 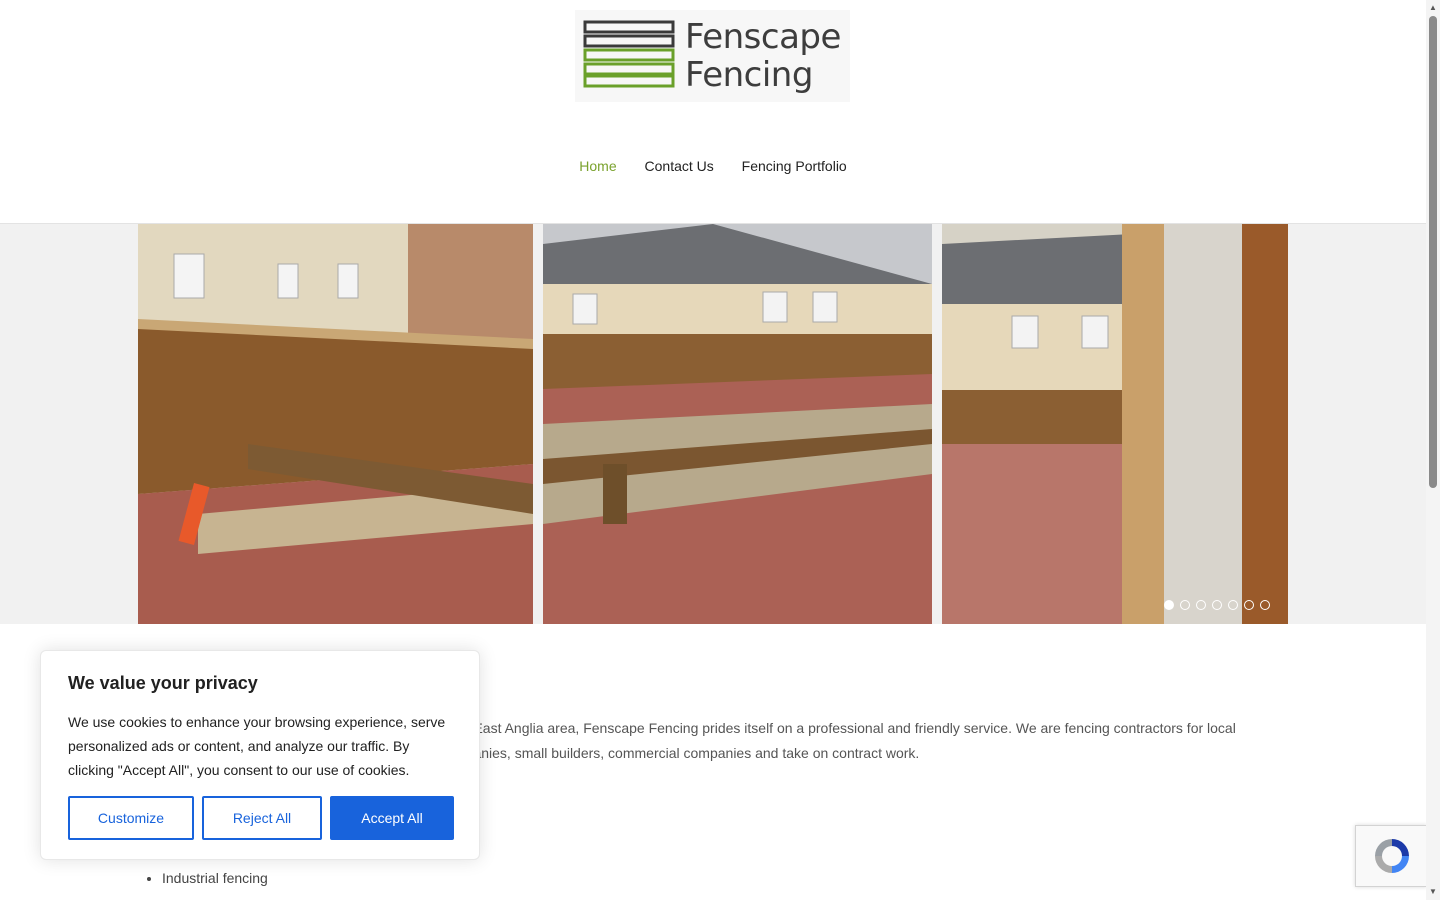 I want to click on cookie-actions: Customize Reject All Accept All, so click(x=261, y=818).